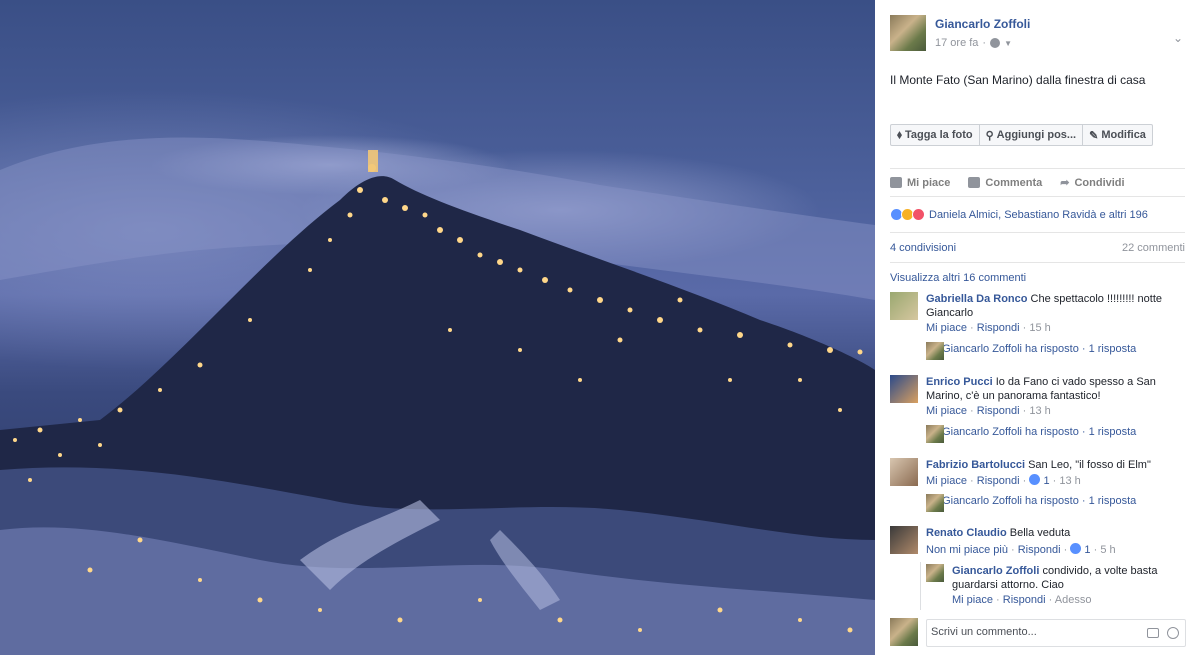 The image size is (1198, 655). I want to click on reply-thread-line, so click(920, 586).